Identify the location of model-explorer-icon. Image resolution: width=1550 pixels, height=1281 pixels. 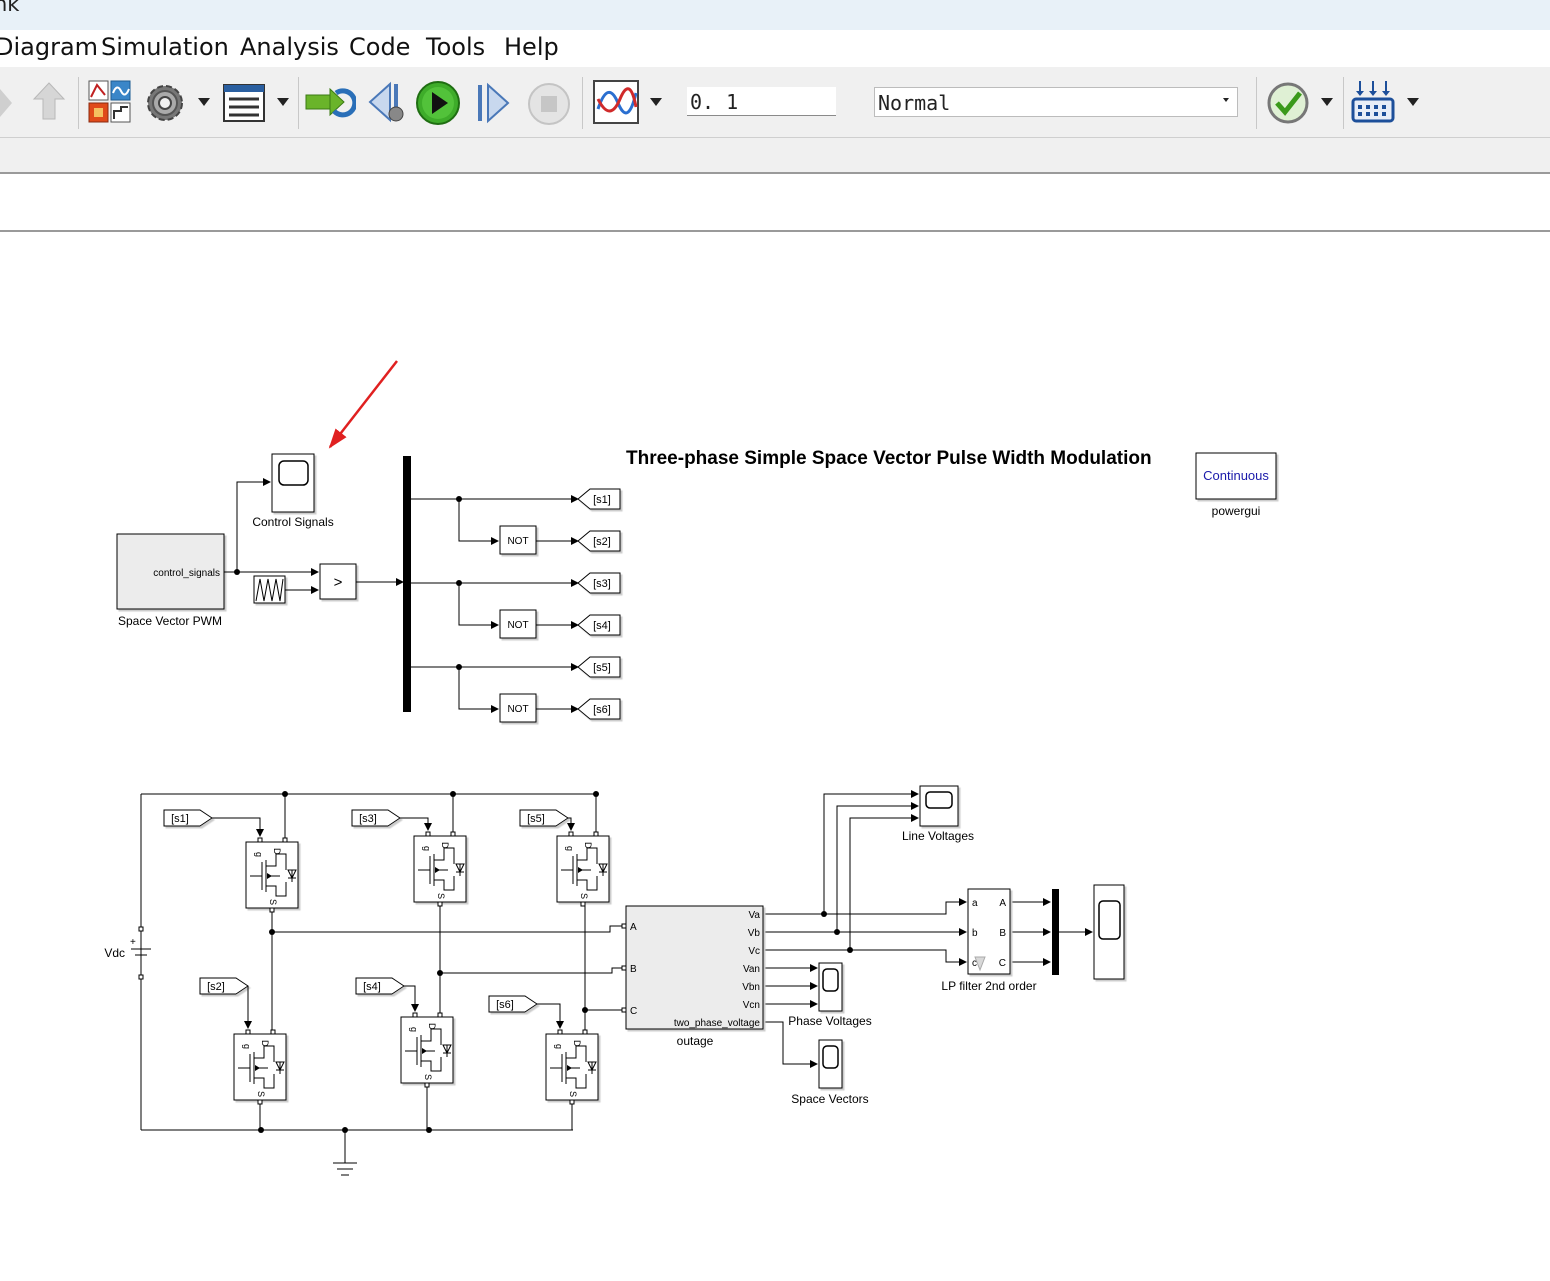
(244, 103).